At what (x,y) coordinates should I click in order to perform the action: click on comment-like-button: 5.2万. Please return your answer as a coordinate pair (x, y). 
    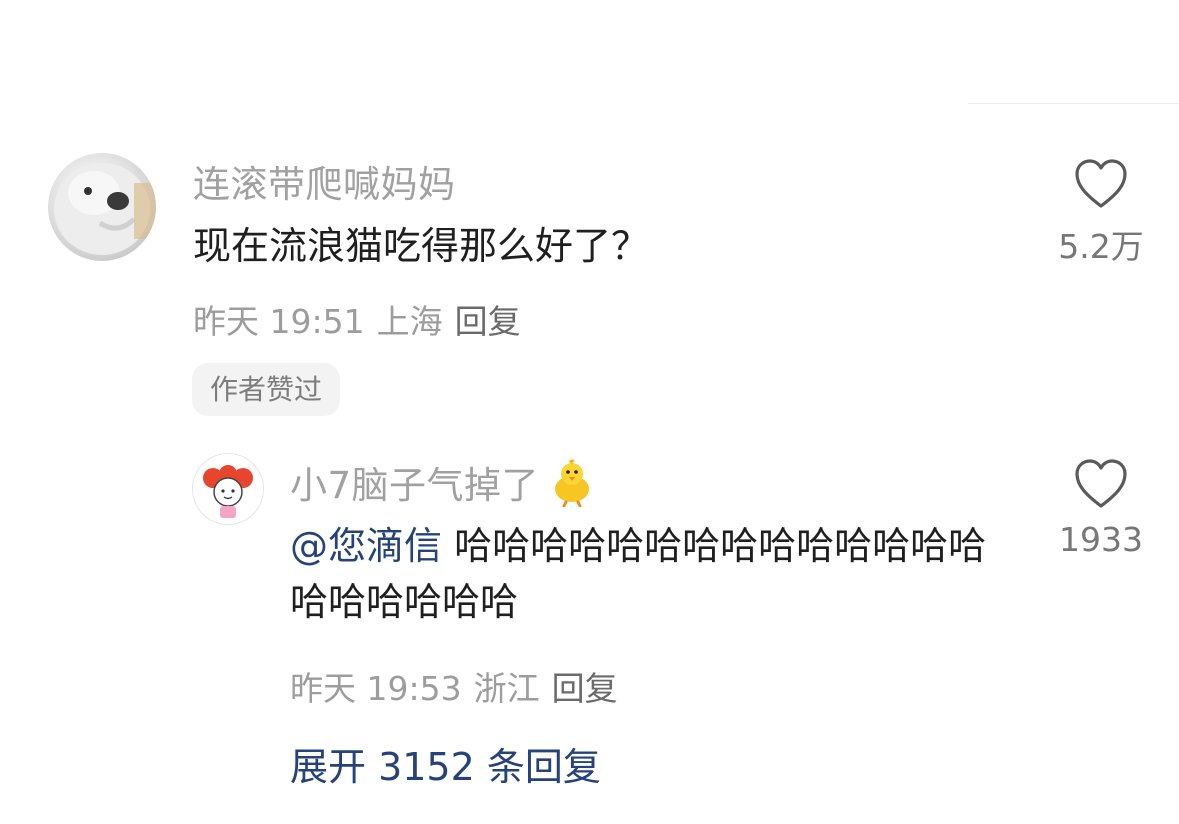
    Looking at the image, I should click on (1101, 213).